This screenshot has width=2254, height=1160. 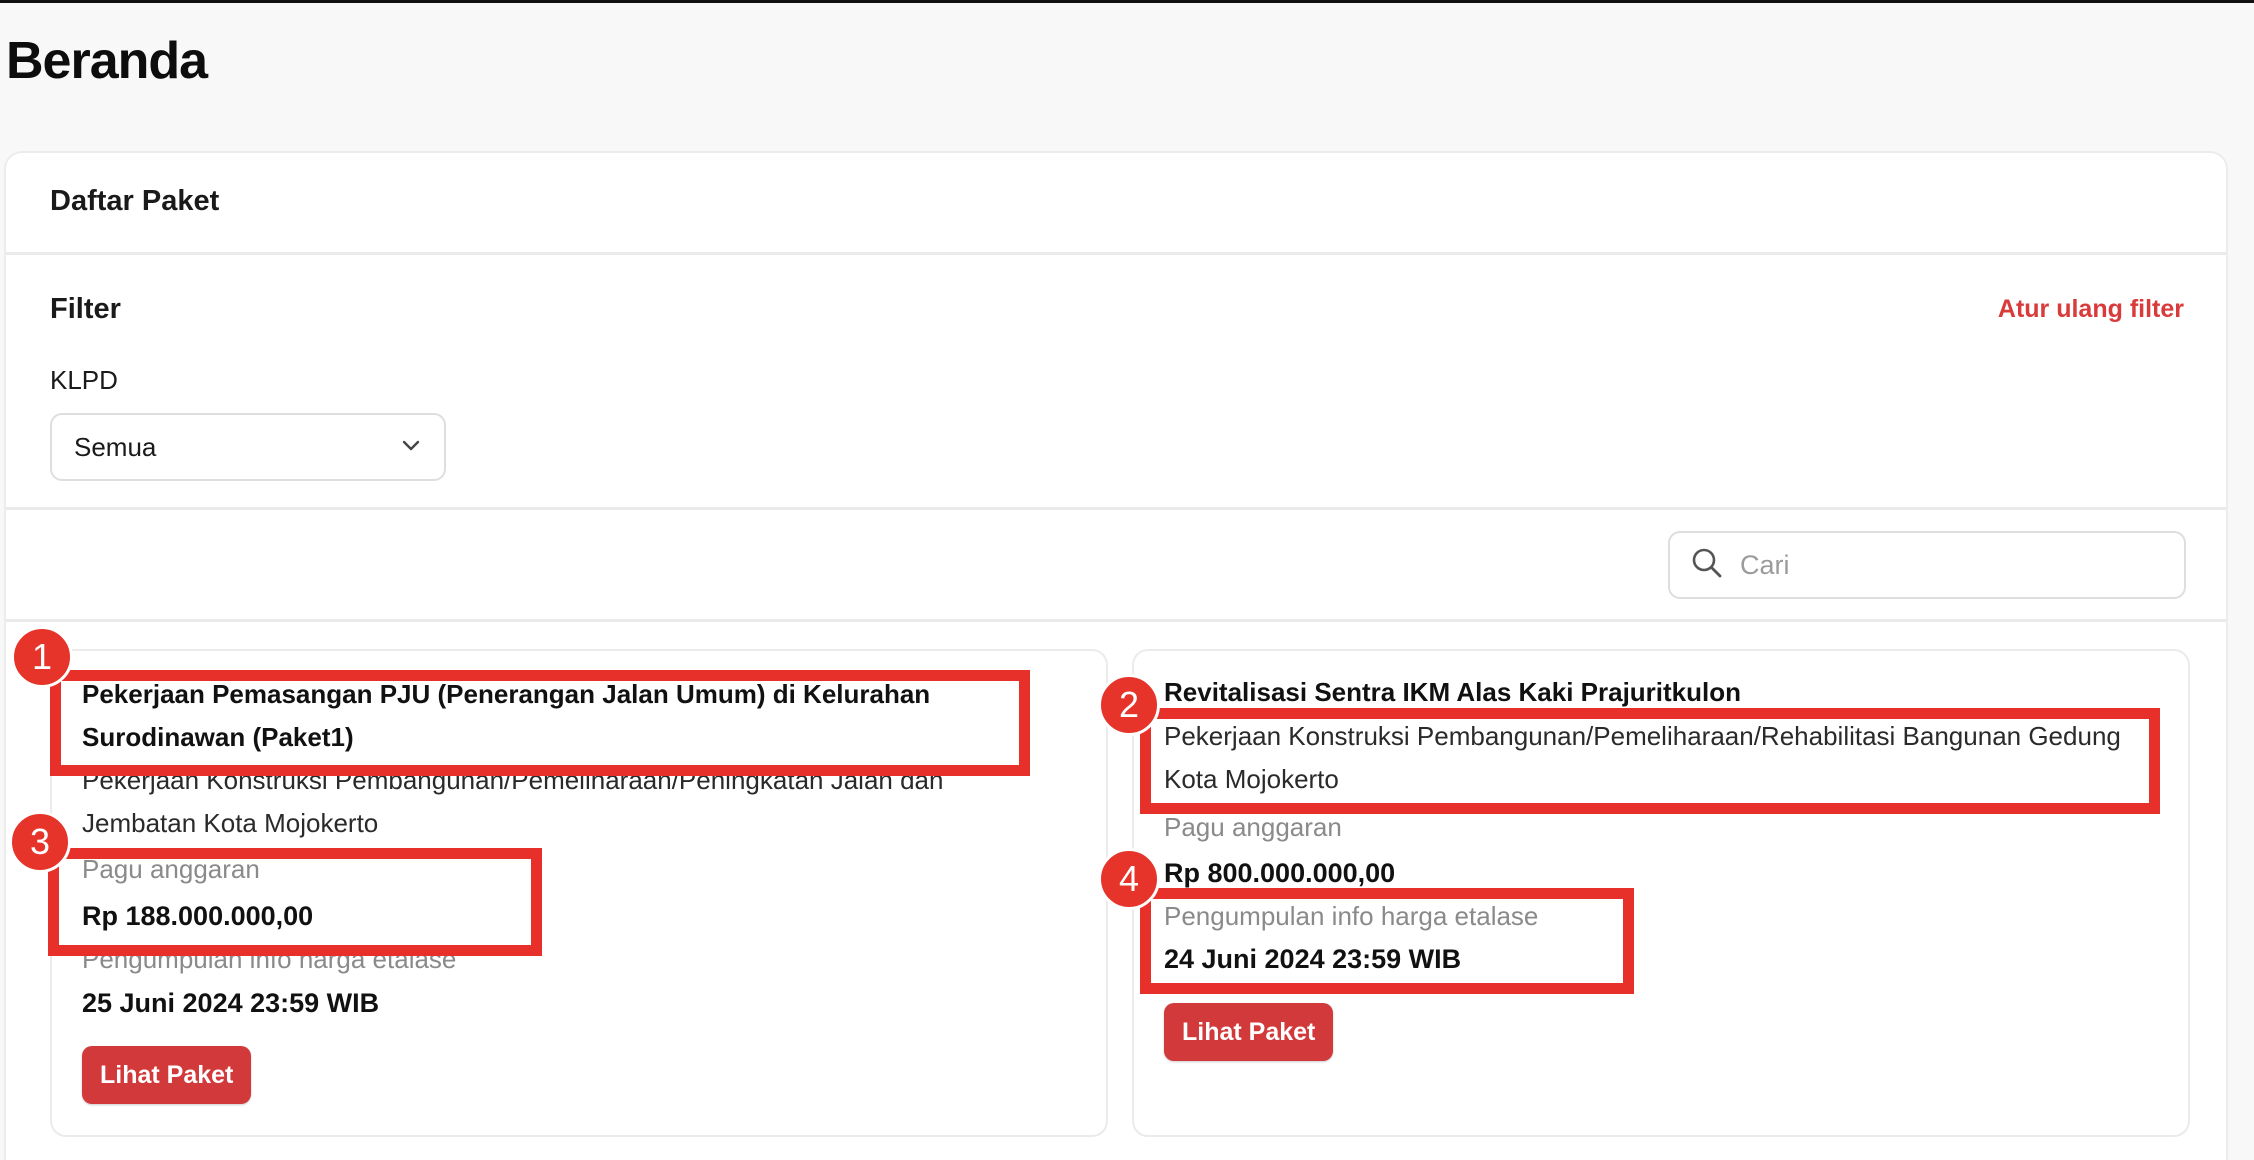 What do you see at coordinates (1280, 873) in the screenshot?
I see `budget-value: Rp 800.000.000,00` at bounding box center [1280, 873].